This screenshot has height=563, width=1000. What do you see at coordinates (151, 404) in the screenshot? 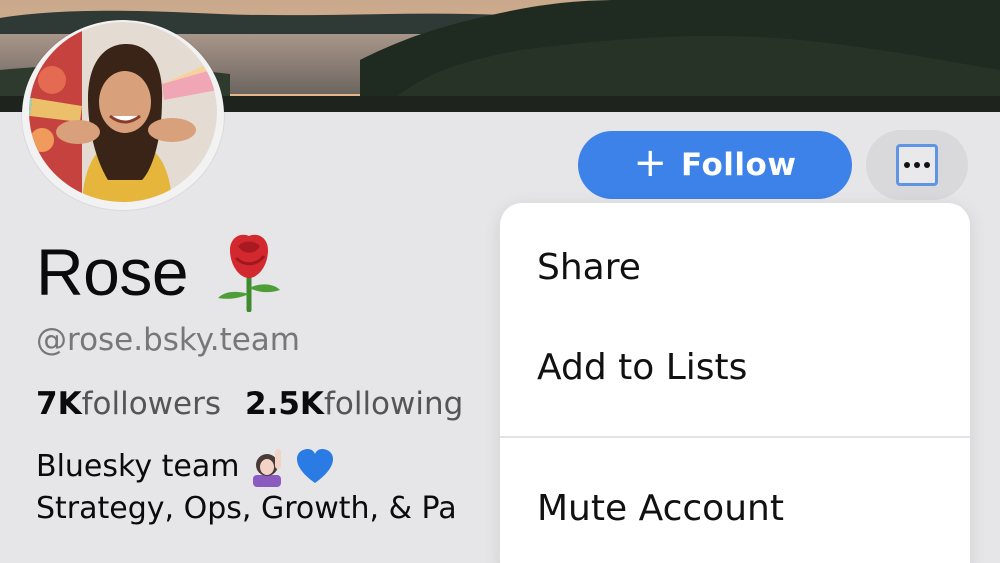
I see `followers-label: followers` at bounding box center [151, 404].